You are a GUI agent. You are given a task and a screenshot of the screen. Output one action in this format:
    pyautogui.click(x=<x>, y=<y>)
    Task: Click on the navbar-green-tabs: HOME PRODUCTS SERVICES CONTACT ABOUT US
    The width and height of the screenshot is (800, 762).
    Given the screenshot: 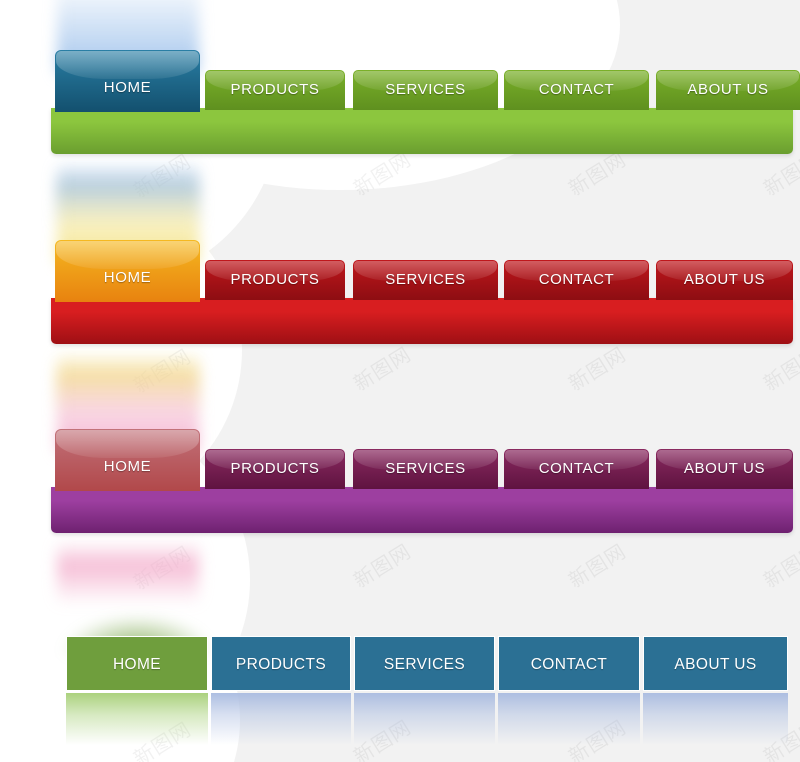 What is the action you would take?
    pyautogui.click(x=400, y=83)
    